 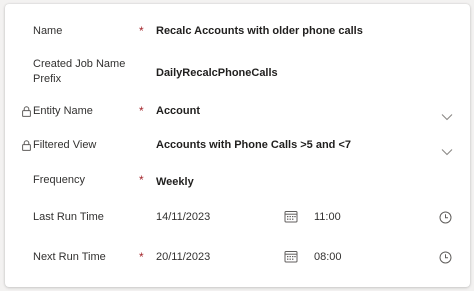 I want to click on last-run-time-input: 11:00, so click(x=327, y=217).